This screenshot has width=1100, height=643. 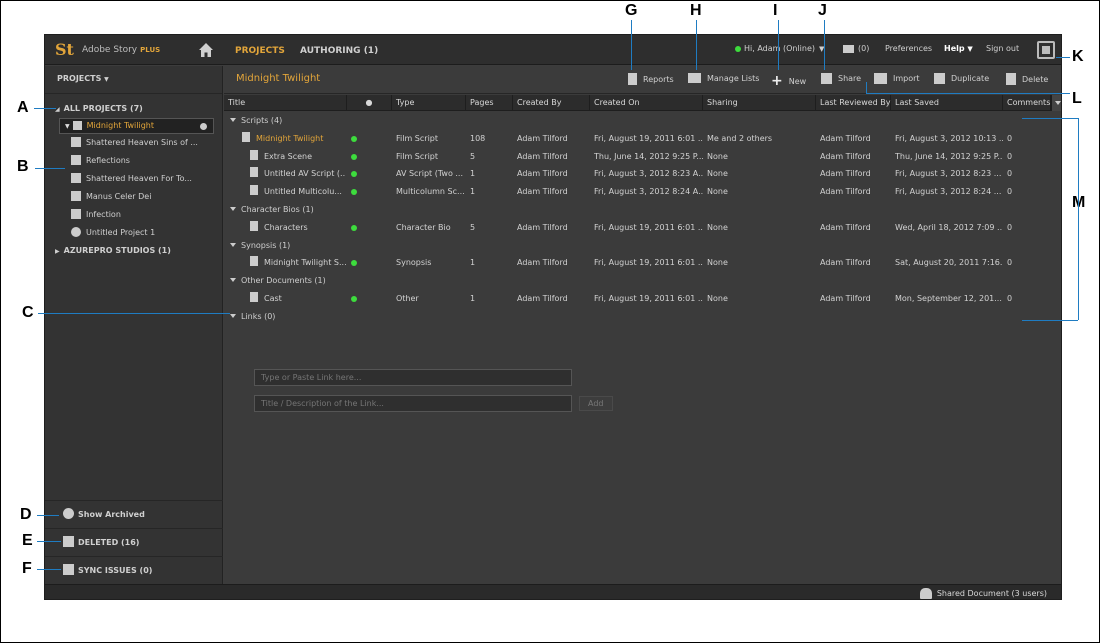 What do you see at coordinates (262, 120) in the screenshot?
I see `group-label: Scripts (4)` at bounding box center [262, 120].